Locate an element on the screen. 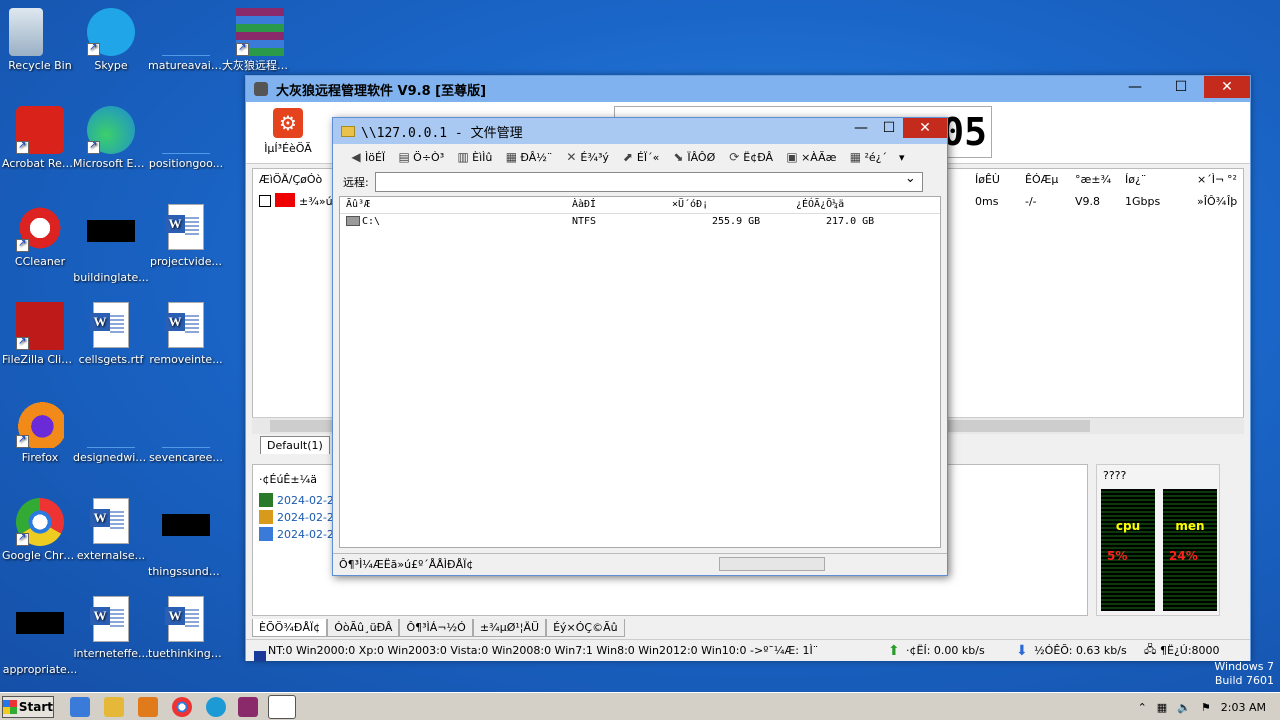 The image size is (1280, 720). ie-icon is located at coordinates (80, 707).